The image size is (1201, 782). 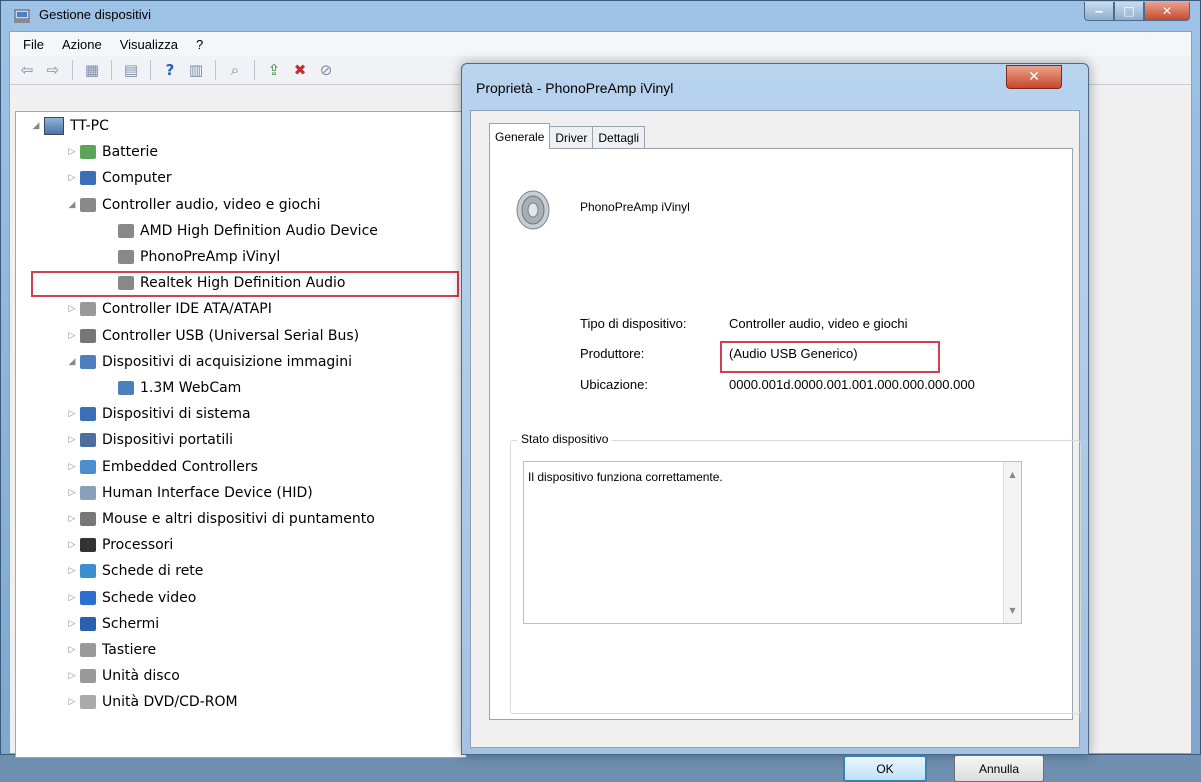 What do you see at coordinates (1012, 610) in the screenshot?
I see `scroll-down-icon: ▼` at bounding box center [1012, 610].